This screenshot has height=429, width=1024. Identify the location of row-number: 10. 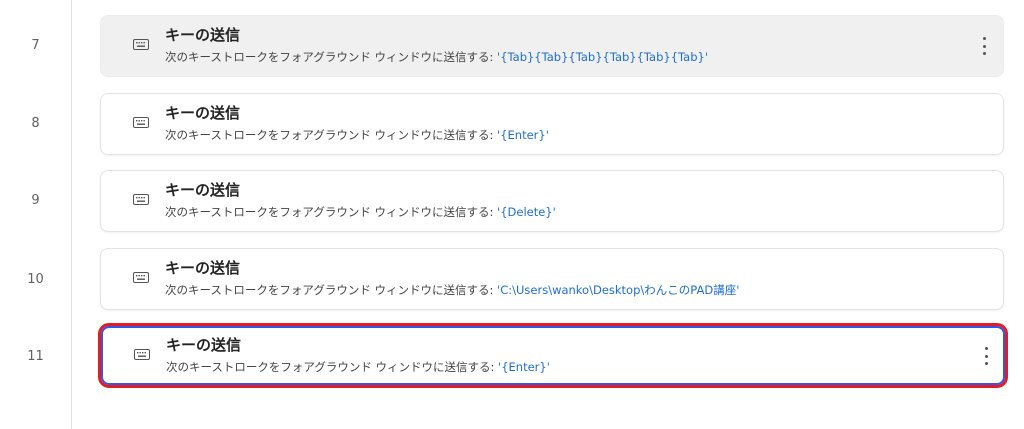
(35, 279).